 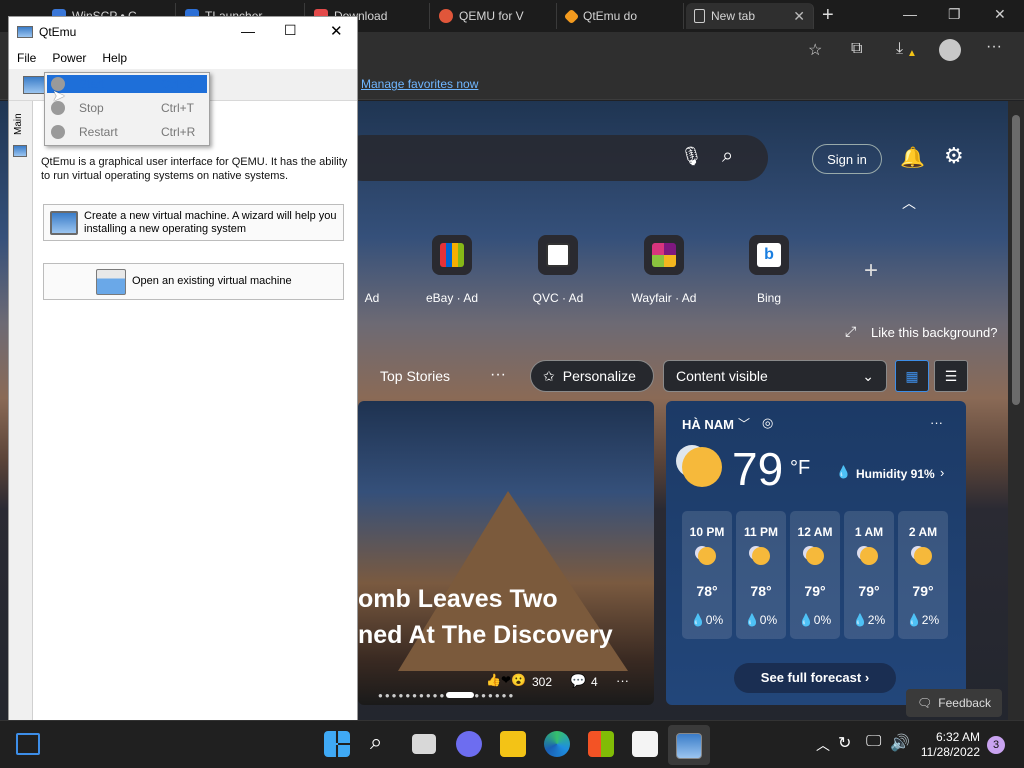 I want to click on see-full-forecast-button: See full forecast ›, so click(x=815, y=678).